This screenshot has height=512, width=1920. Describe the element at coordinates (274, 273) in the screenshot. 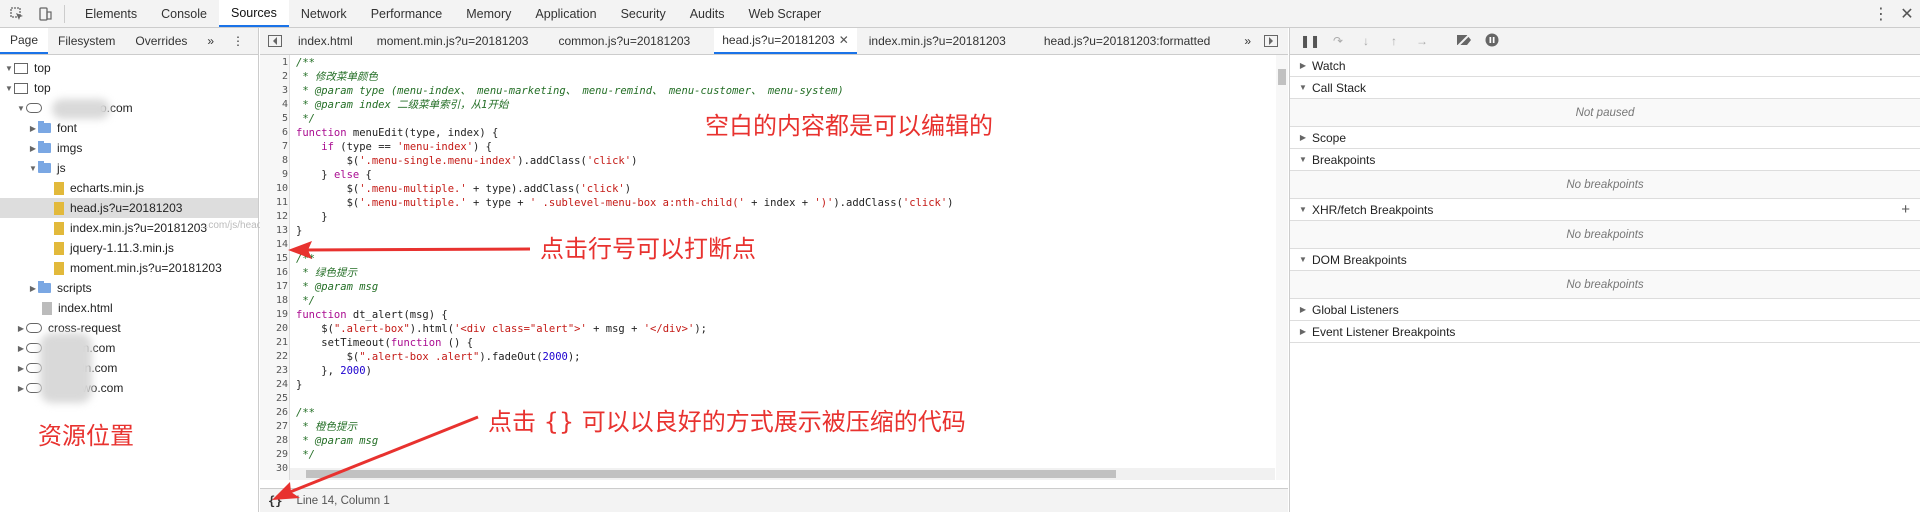

I see `line-number: 16` at that location.